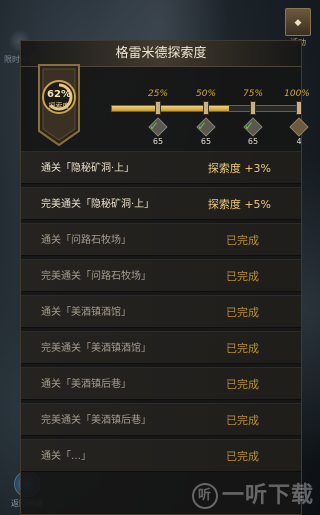 This screenshot has height=515, width=320. I want to click on task-row: 通关「隐秘矿洞·上」 探索度 +3%, so click(161, 167).